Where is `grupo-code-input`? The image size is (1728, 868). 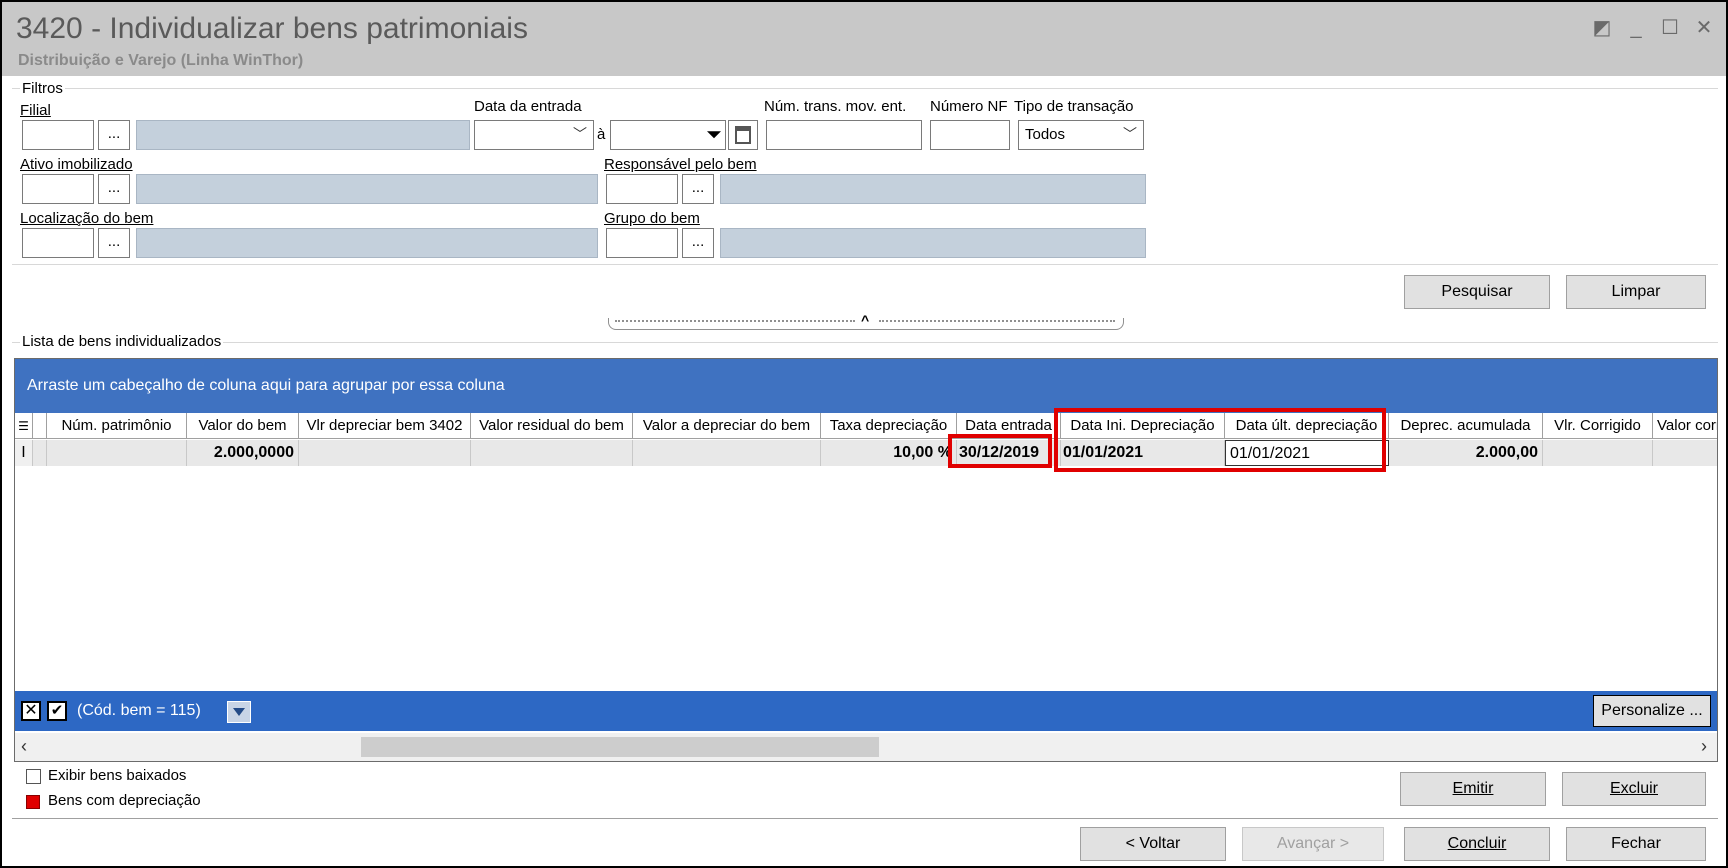 grupo-code-input is located at coordinates (642, 243).